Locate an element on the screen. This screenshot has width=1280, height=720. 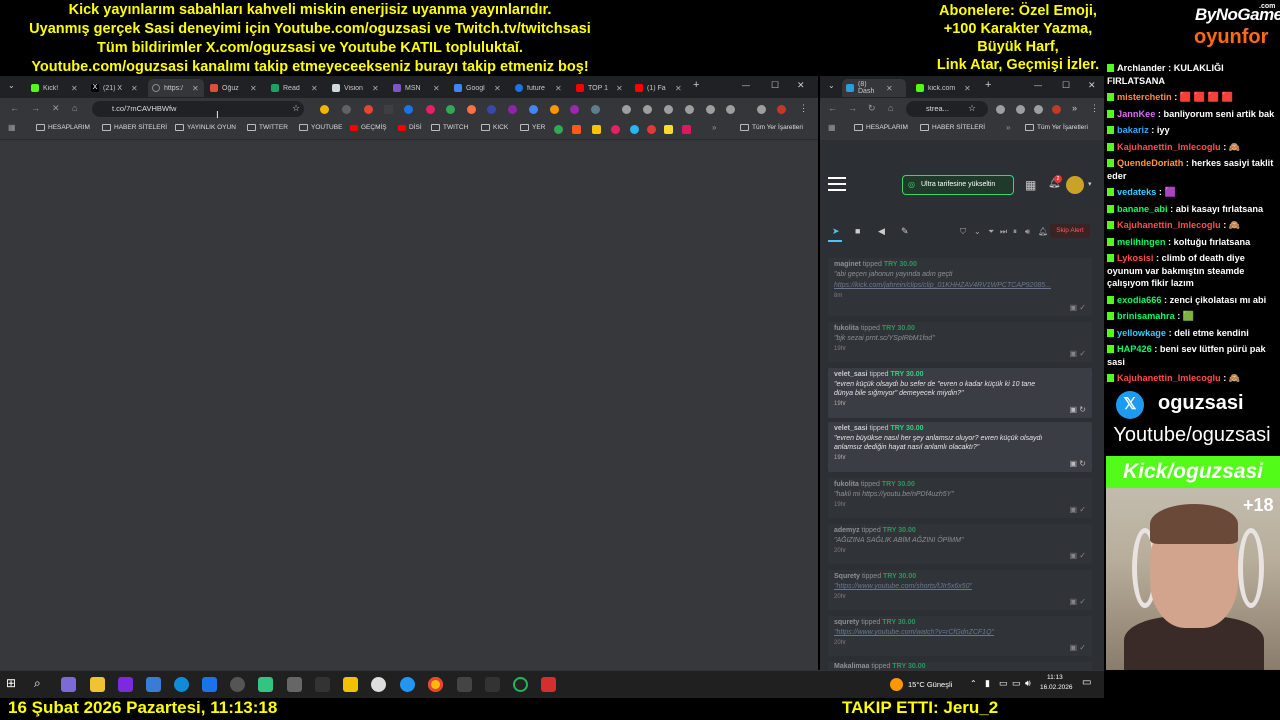
sidebar-icon is located at coordinates (761, 109).